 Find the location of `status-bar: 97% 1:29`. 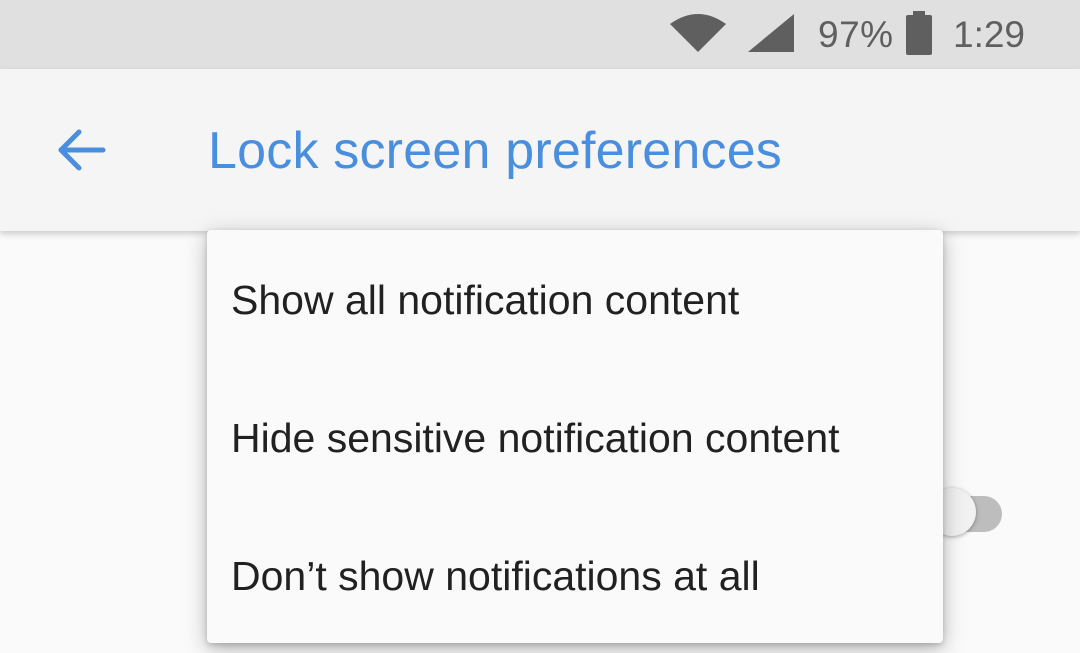

status-bar: 97% 1:29 is located at coordinates (540, 34).